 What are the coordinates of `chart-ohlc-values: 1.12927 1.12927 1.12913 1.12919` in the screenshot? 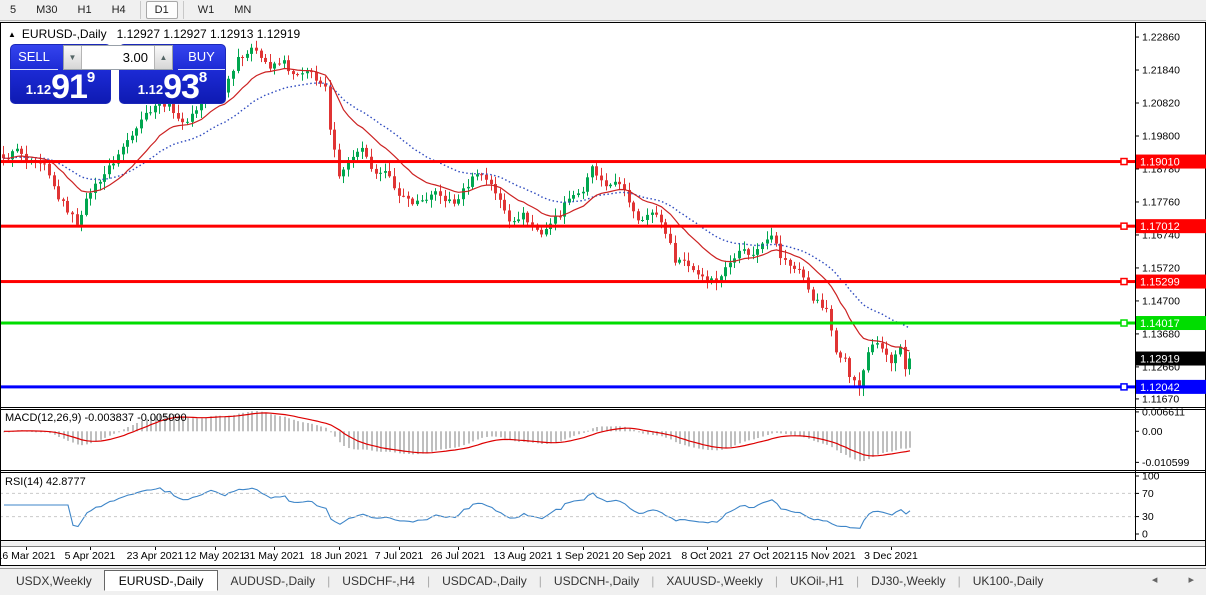 It's located at (208, 34).